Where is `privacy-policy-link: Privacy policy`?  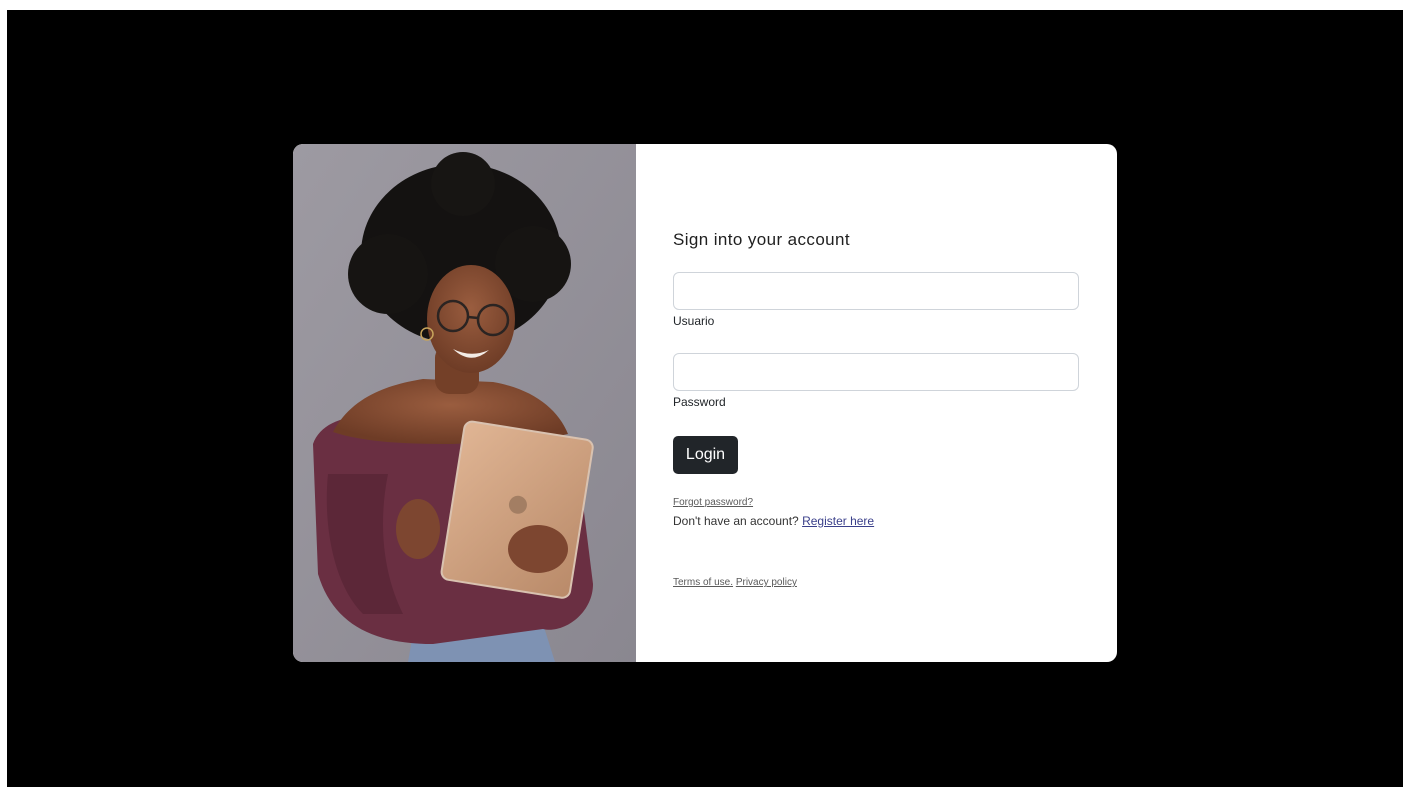
privacy-policy-link: Privacy policy is located at coordinates (766, 582).